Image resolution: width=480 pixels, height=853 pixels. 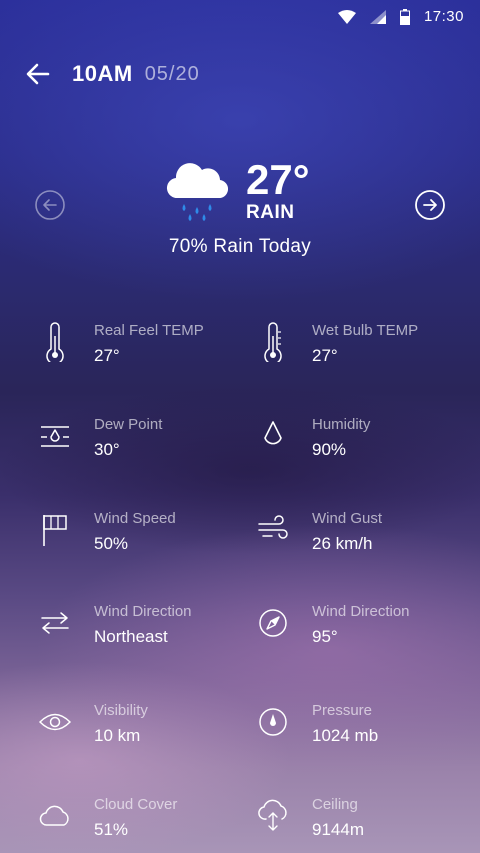 I want to click on cell-signal-icon, so click(x=377, y=16).